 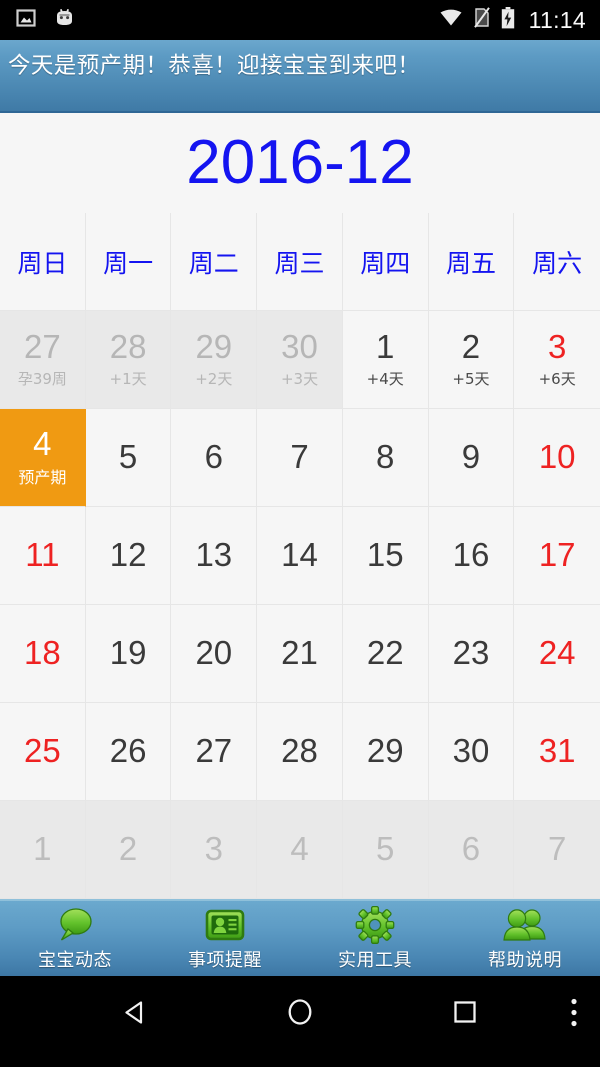 I want to click on calendar-day-cell: 19, so click(x=128, y=654).